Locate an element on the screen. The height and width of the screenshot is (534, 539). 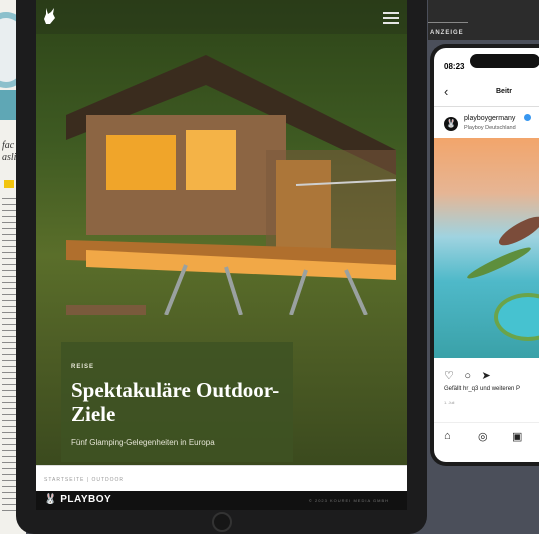
article-subline: Fünf Glamping-Gelegenheiten in Europa is located at coordinates (143, 442).